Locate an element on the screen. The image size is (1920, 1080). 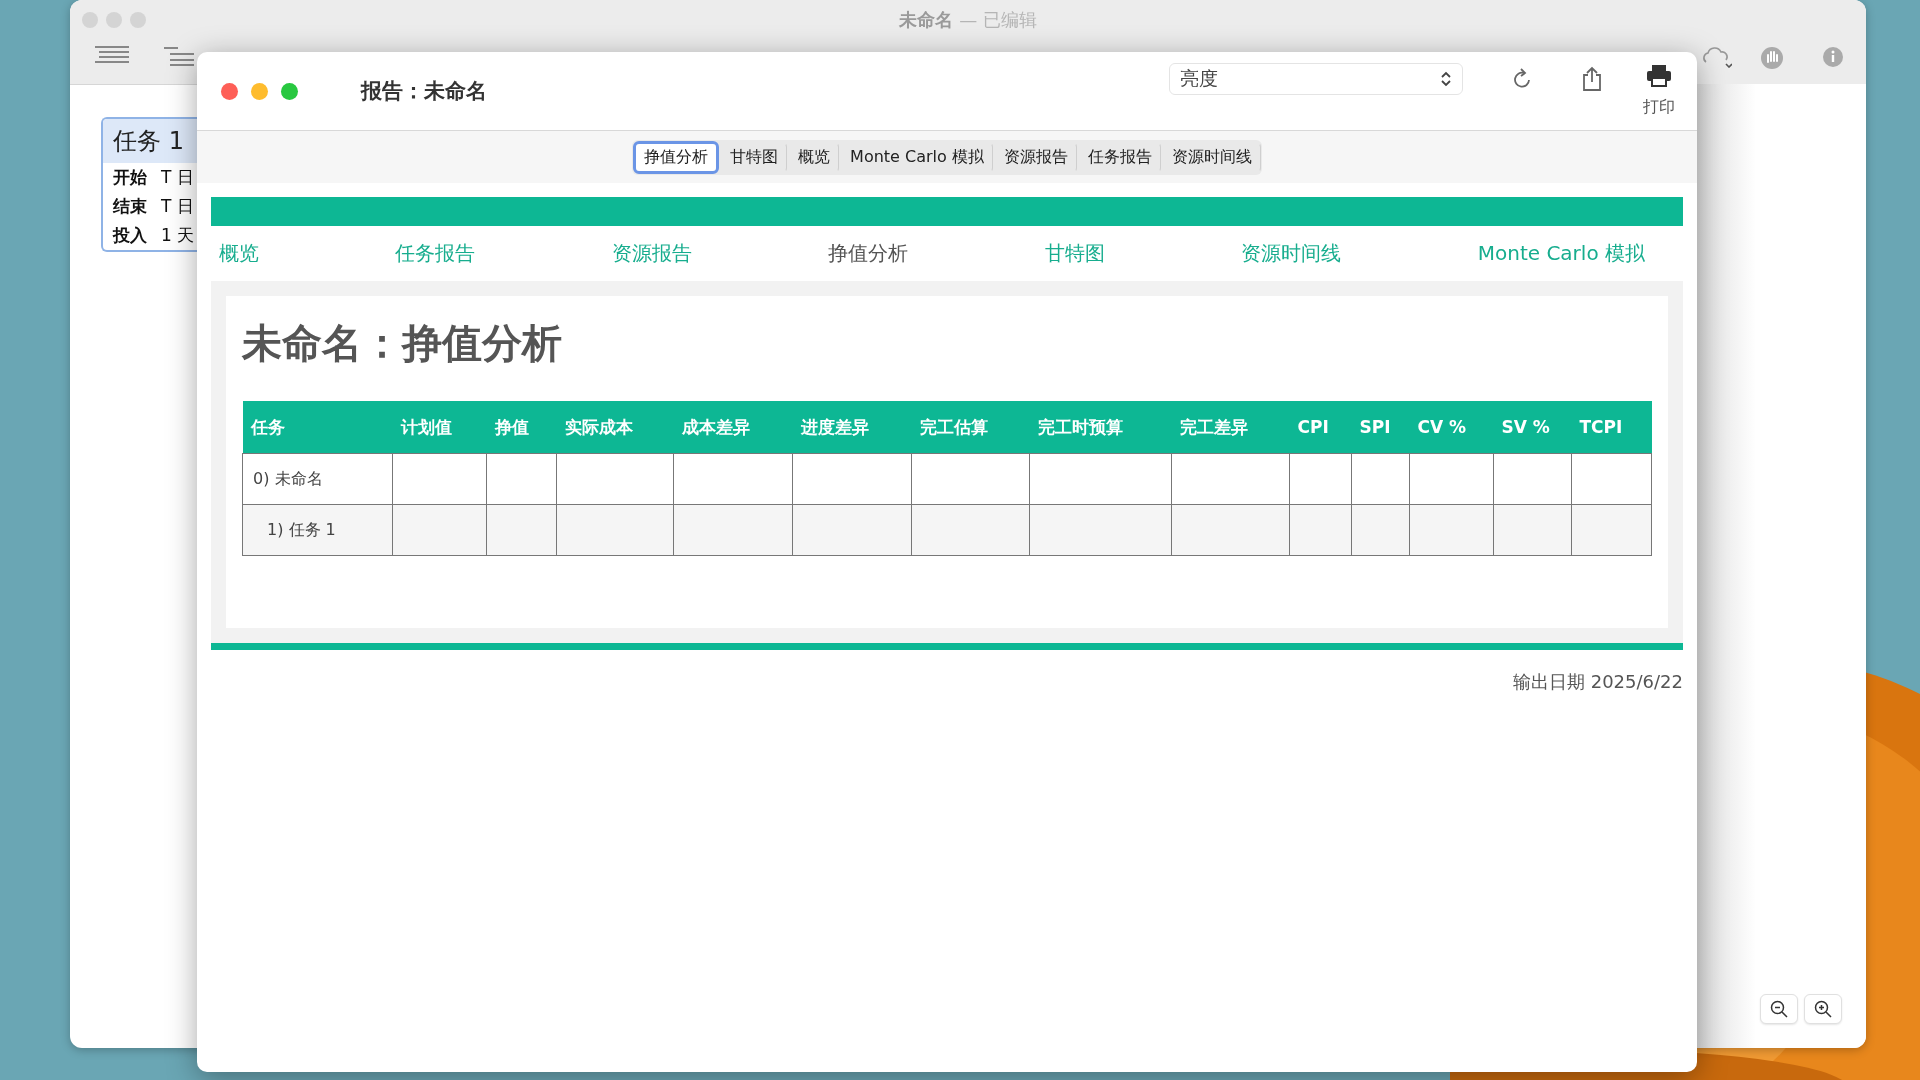
printer-icon is located at coordinates (1659, 75).